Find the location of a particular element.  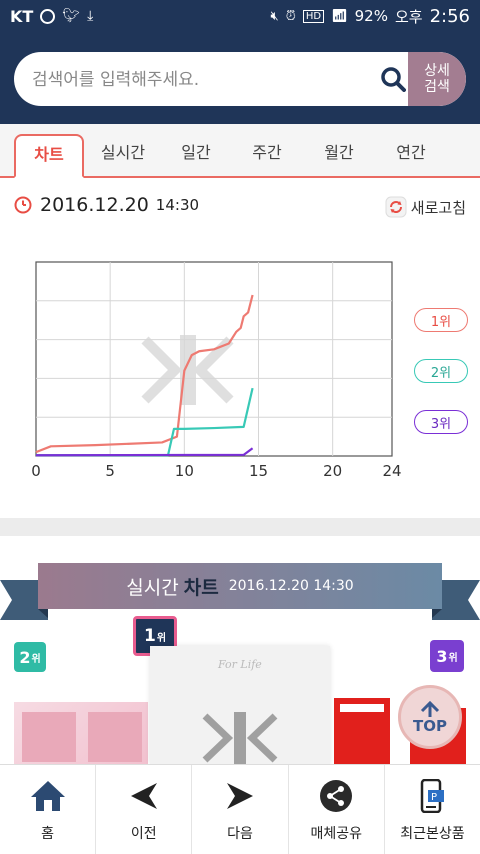

tab-realtime: 실시간 is located at coordinates (123, 156).